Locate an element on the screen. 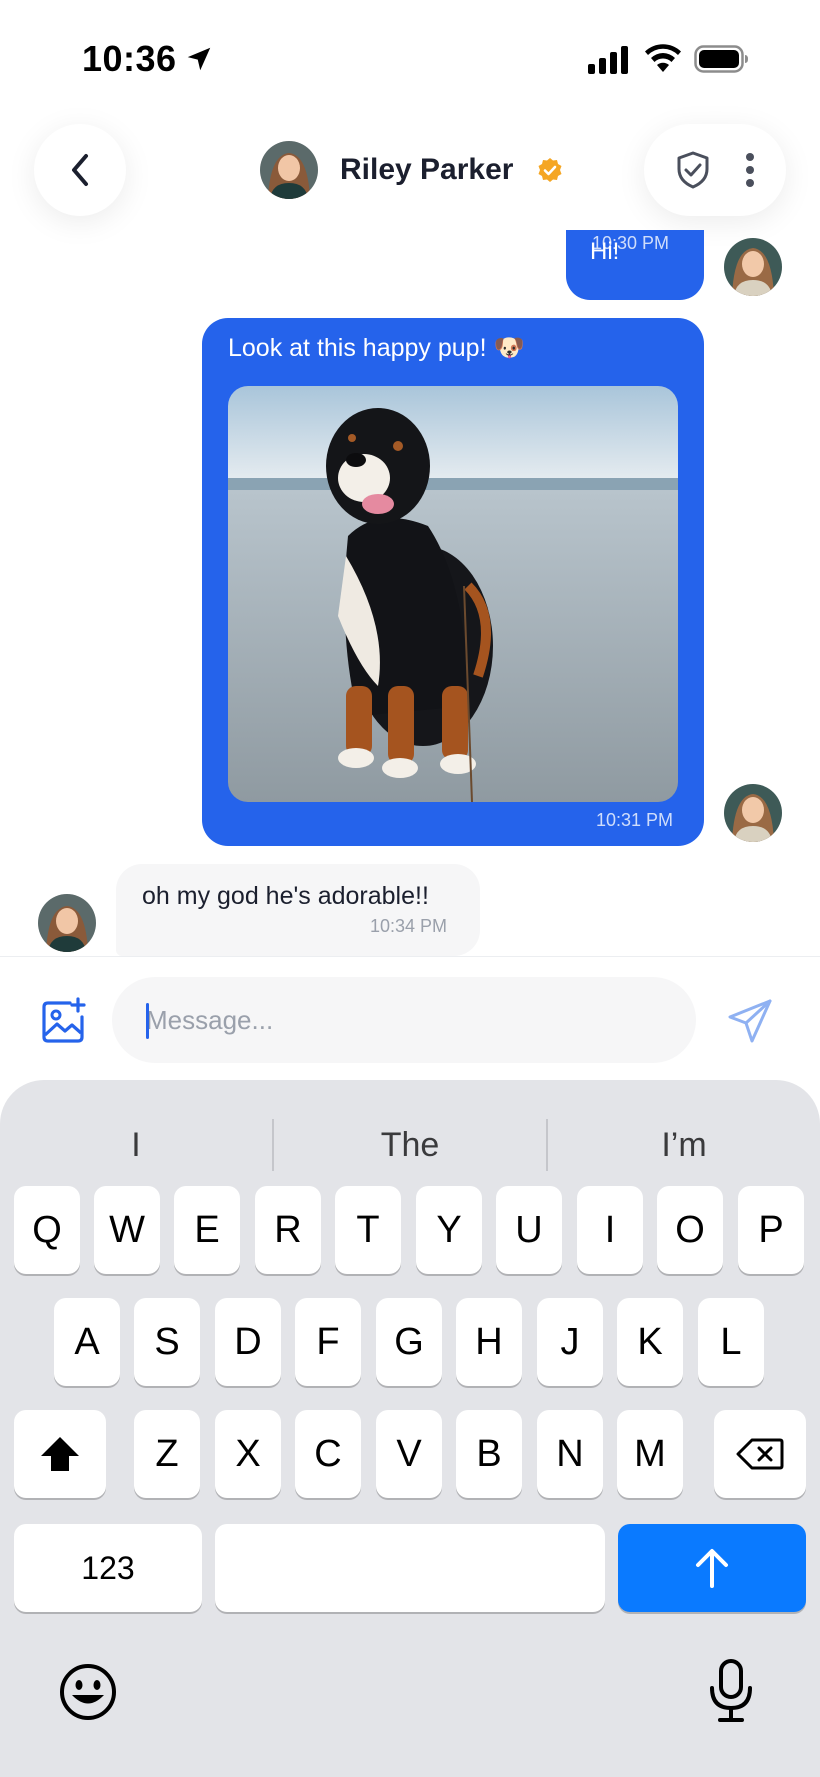  key-h: H is located at coordinates (489, 1342).